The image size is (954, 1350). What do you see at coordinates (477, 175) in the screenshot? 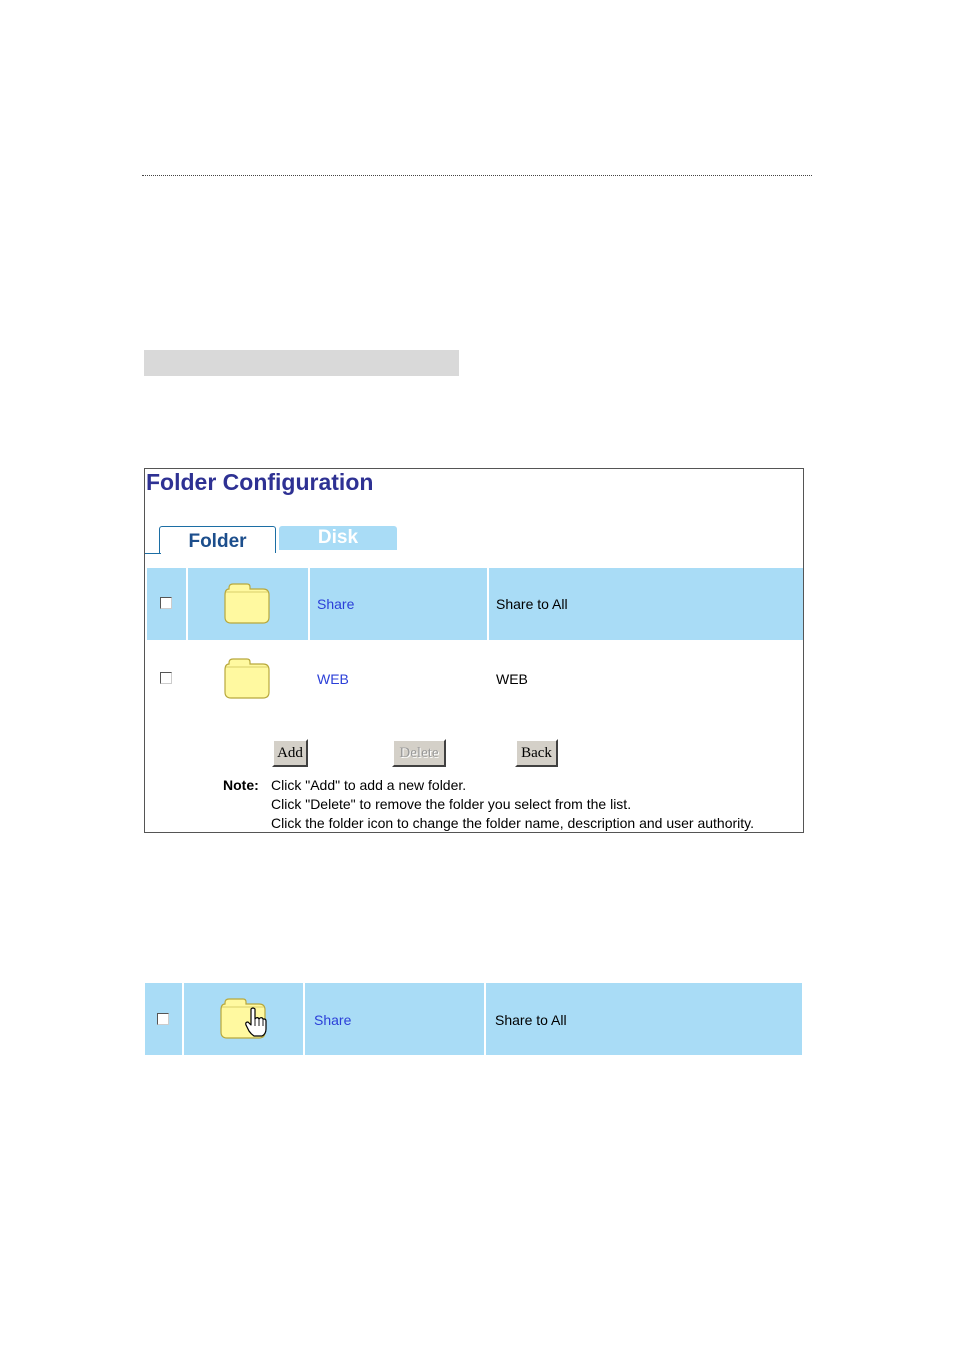
I see `header-divider` at bounding box center [477, 175].